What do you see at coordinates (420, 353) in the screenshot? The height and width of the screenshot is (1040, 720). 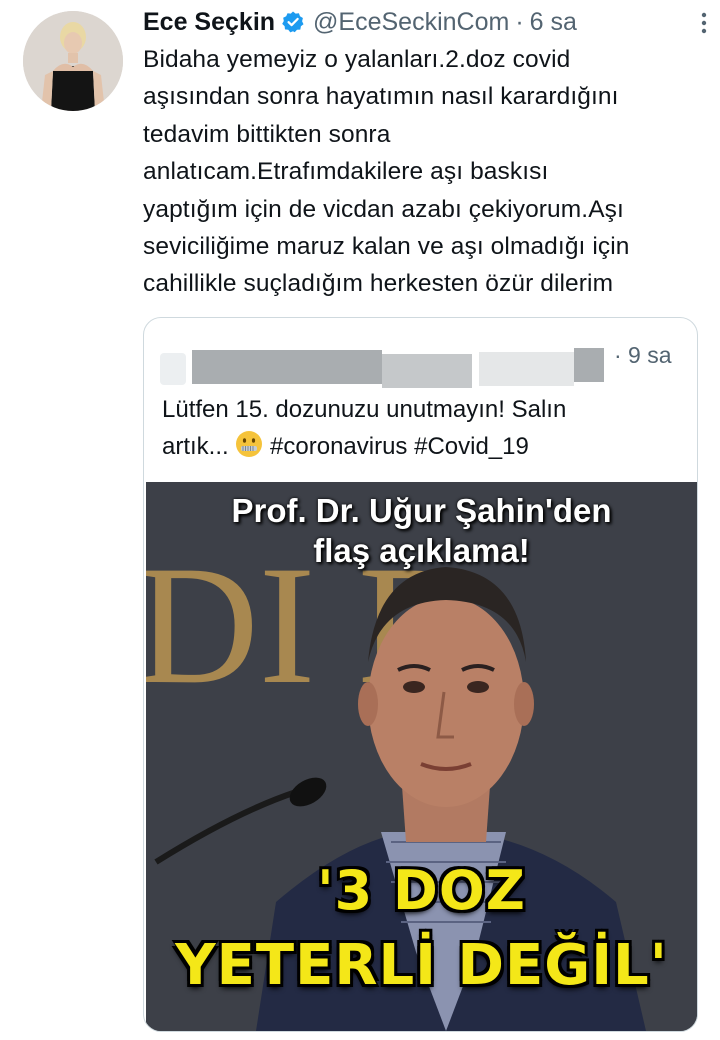 I see `quoted-tweet-header: · 9 sa` at bounding box center [420, 353].